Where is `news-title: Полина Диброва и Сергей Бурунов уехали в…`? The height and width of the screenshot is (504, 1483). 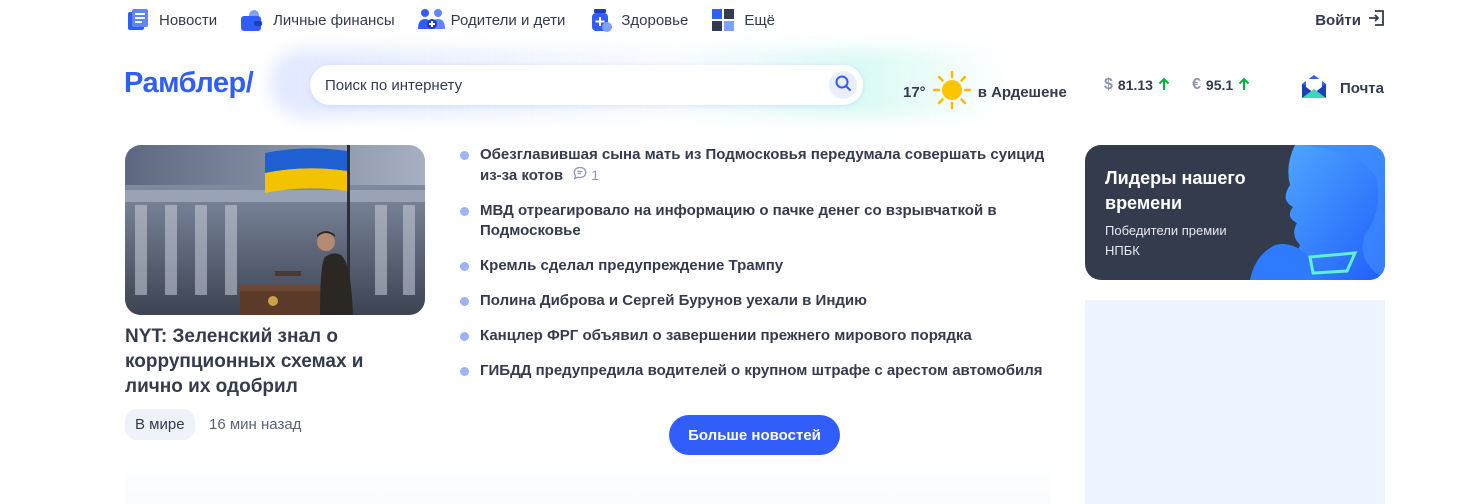
news-title: Полина Диброва и Сергей Бурунов уехали в… is located at coordinates (673, 300).